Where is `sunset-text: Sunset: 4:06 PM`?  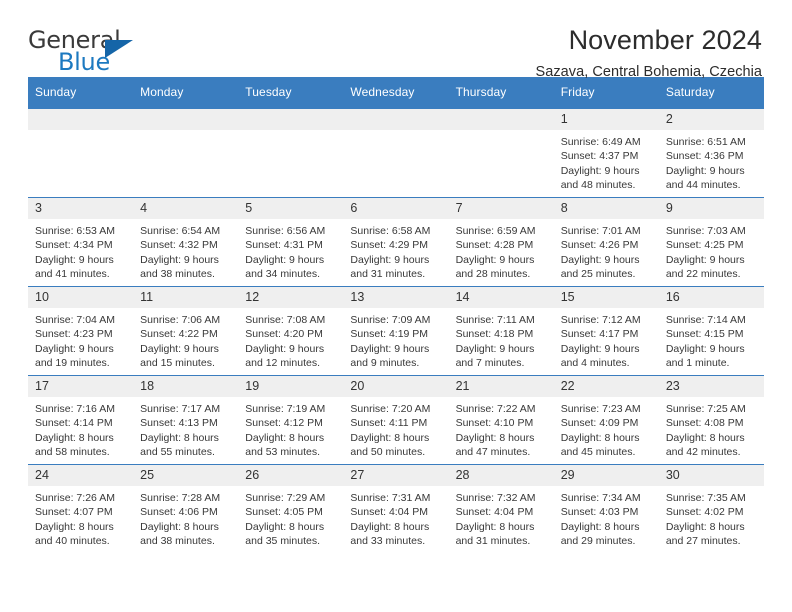 sunset-text: Sunset: 4:06 PM is located at coordinates (179, 512).